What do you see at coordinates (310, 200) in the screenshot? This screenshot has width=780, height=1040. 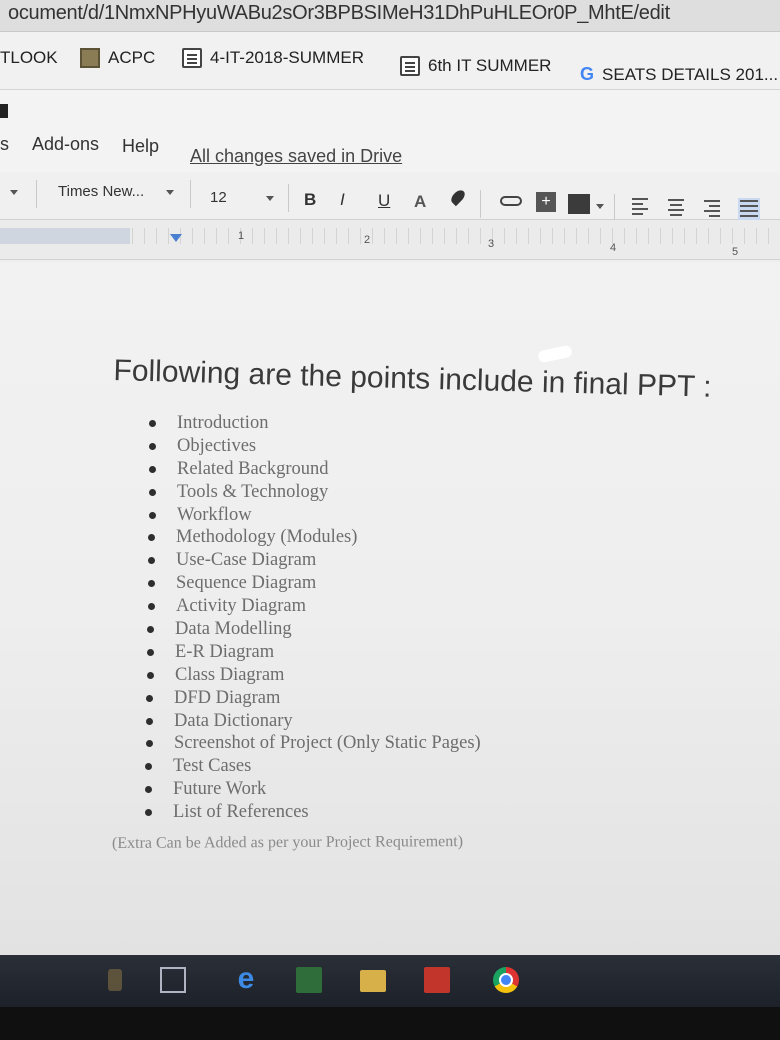 I see `bold-button: B` at bounding box center [310, 200].